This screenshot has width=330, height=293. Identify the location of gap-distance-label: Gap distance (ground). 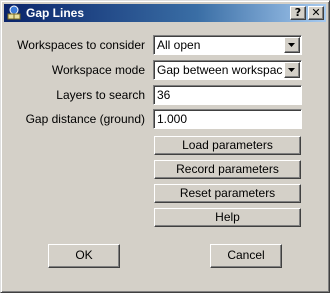
(85, 119).